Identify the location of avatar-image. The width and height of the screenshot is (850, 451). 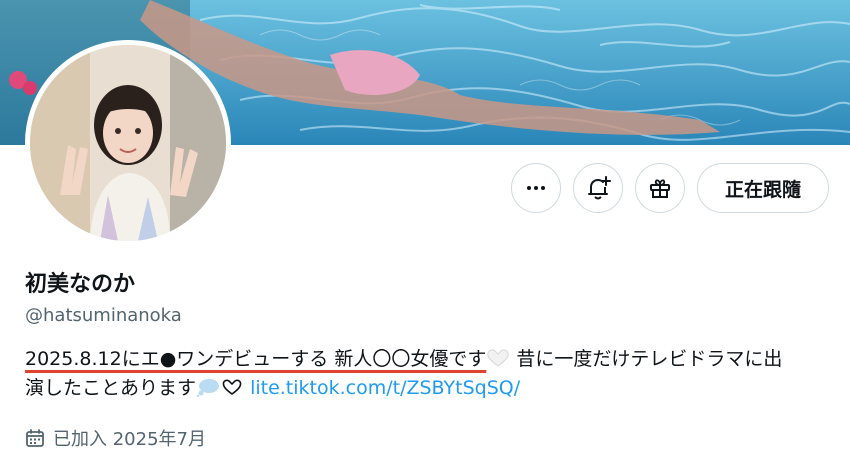
(128, 143).